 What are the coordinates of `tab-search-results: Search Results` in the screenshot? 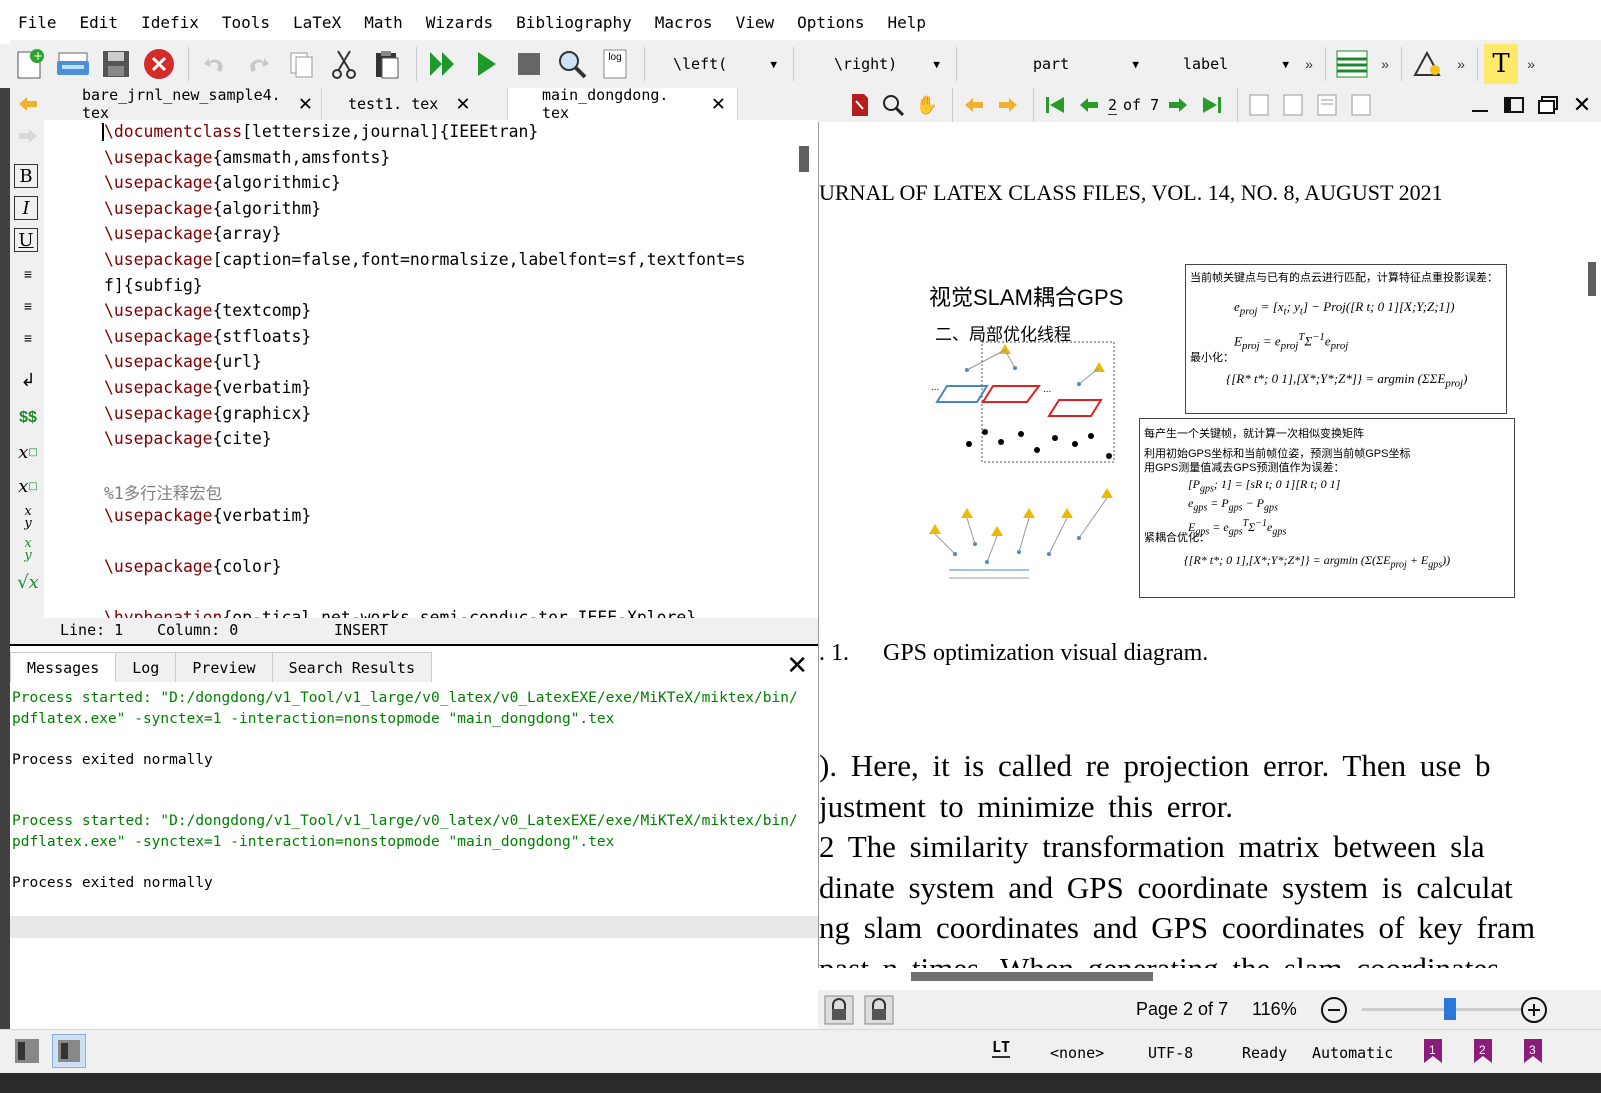 It's located at (351, 667).